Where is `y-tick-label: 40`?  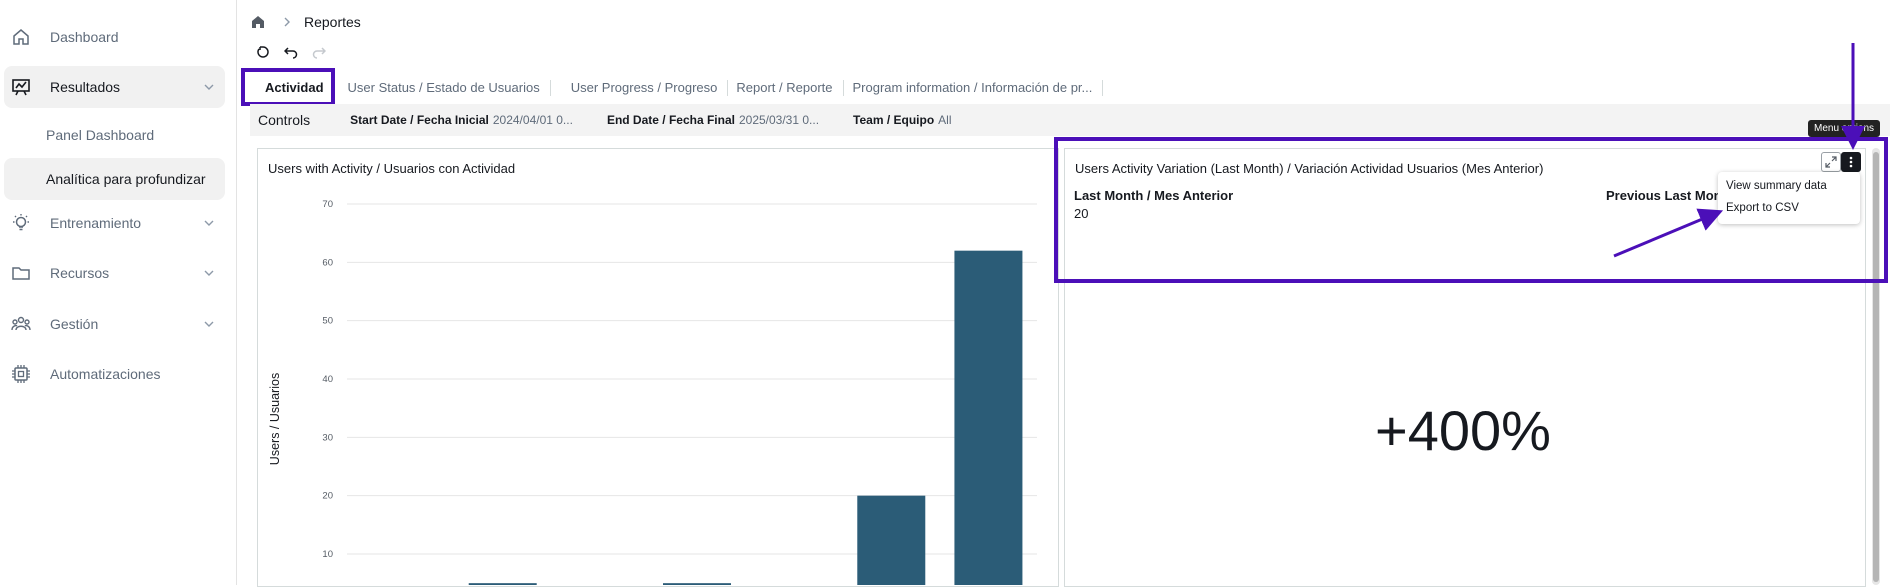 y-tick-label: 40 is located at coordinates (327, 379).